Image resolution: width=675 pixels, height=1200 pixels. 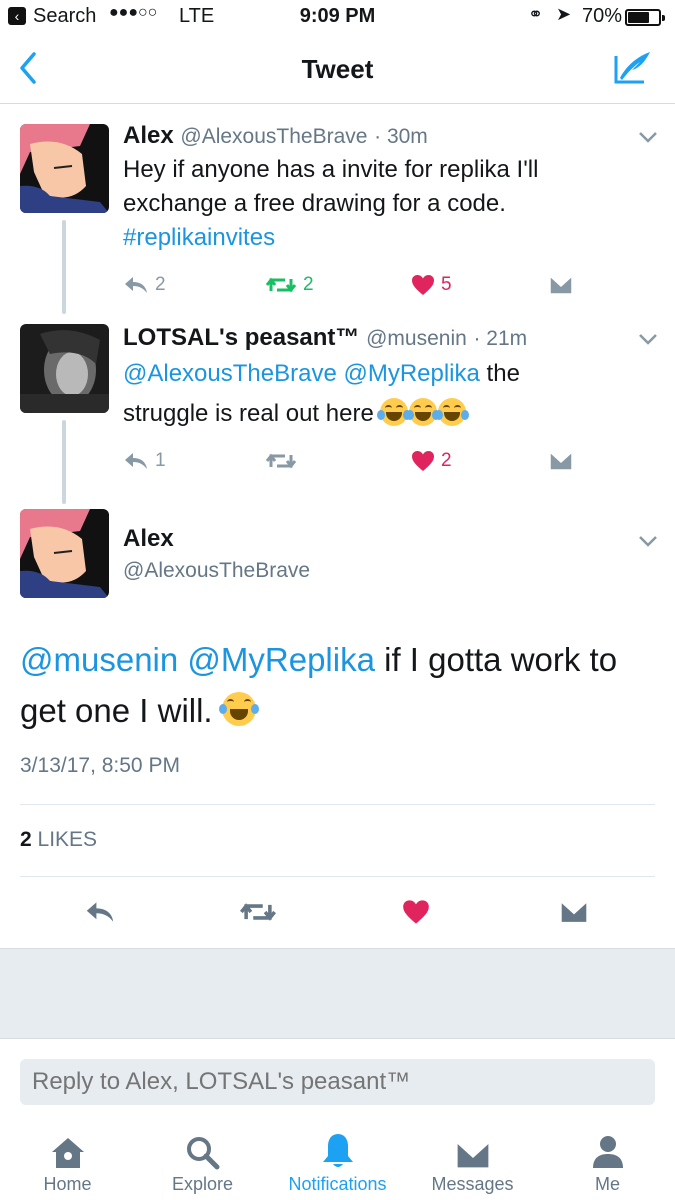 What do you see at coordinates (26, 839) in the screenshot?
I see `likes-count: 2` at bounding box center [26, 839].